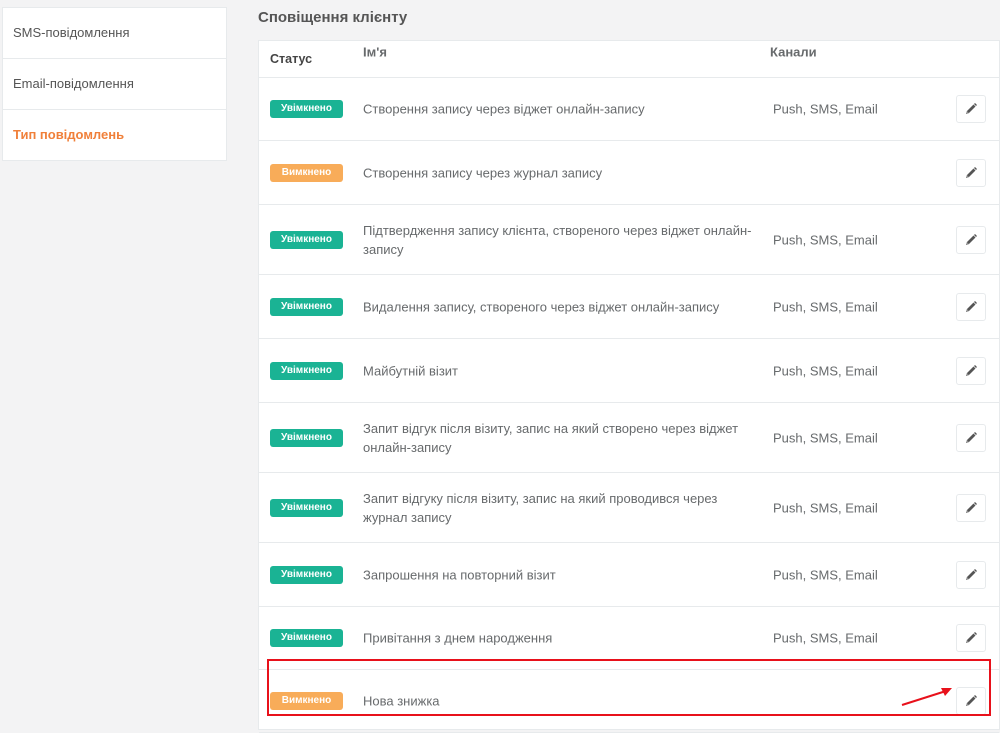 This screenshot has height=733, width=1000. What do you see at coordinates (629, 59) in the screenshot?
I see `table-header: Статус Ім'я Канали` at bounding box center [629, 59].